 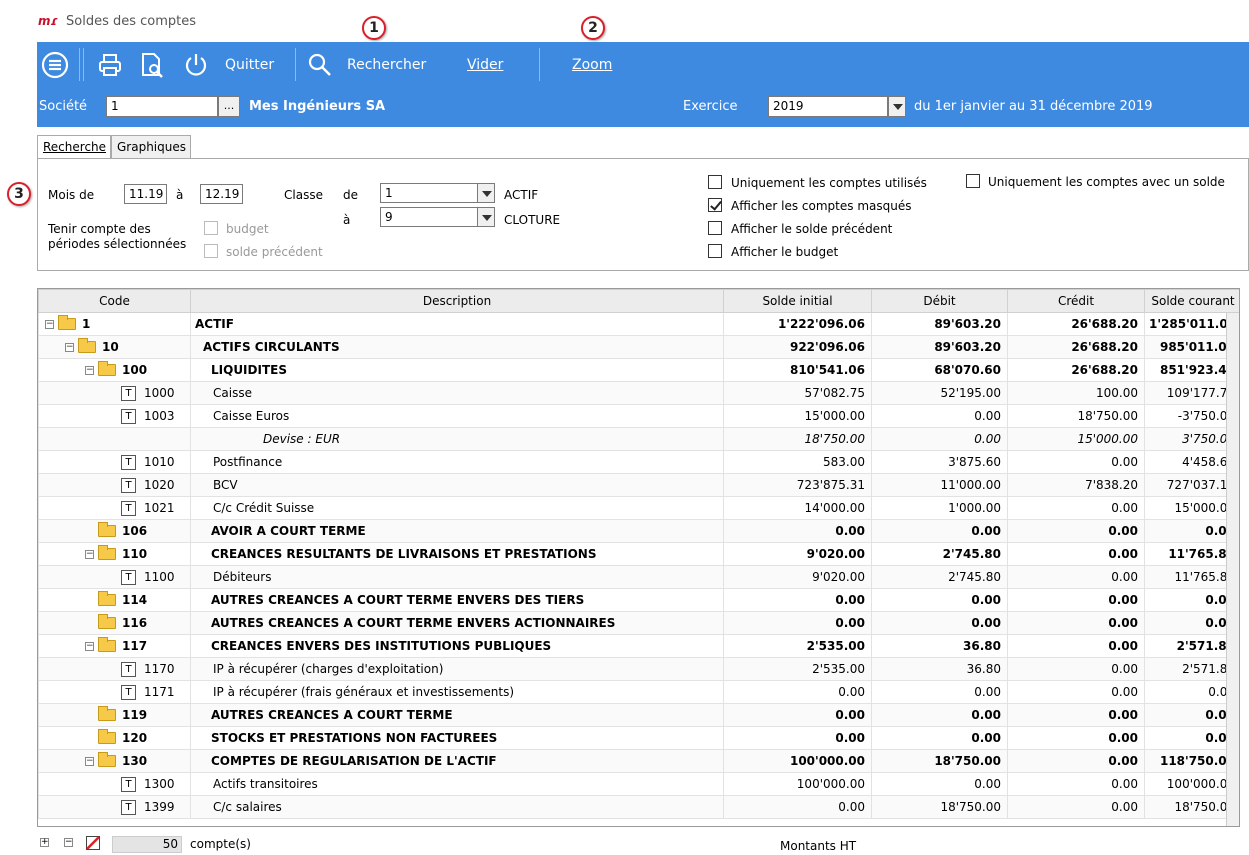 I want to click on budget-checkbox, so click(x=211, y=228).